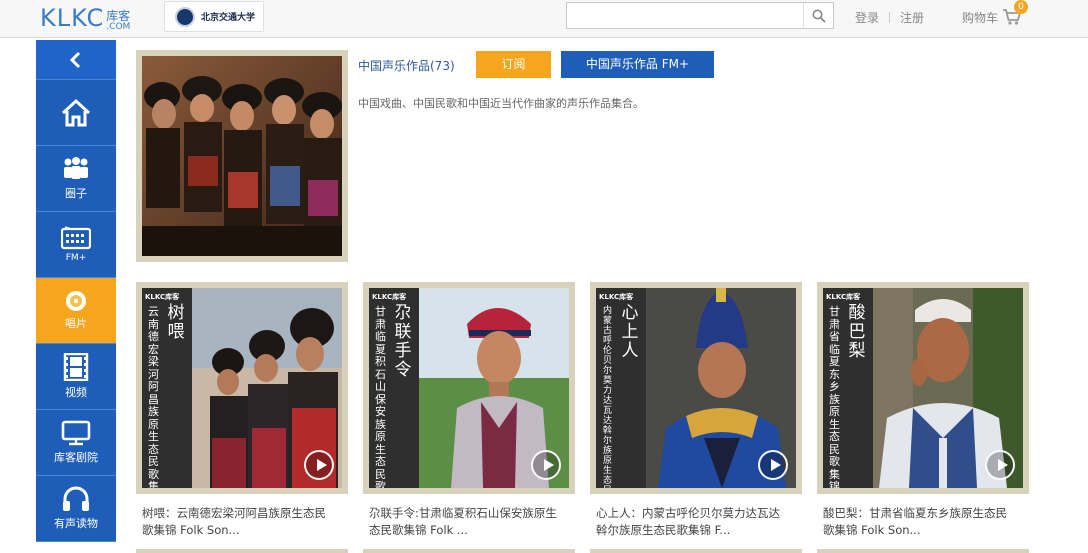  Describe the element at coordinates (848, 388) in the screenshot. I see `card-title-strip: KLKC库客 酸巴梨 甘肃省临夏东乡族原生态民歌集锦` at that location.